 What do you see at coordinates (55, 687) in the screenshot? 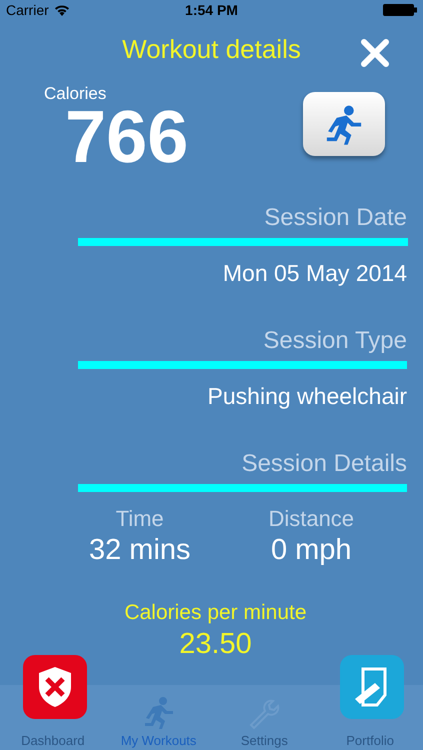
I see `delete-button` at bounding box center [55, 687].